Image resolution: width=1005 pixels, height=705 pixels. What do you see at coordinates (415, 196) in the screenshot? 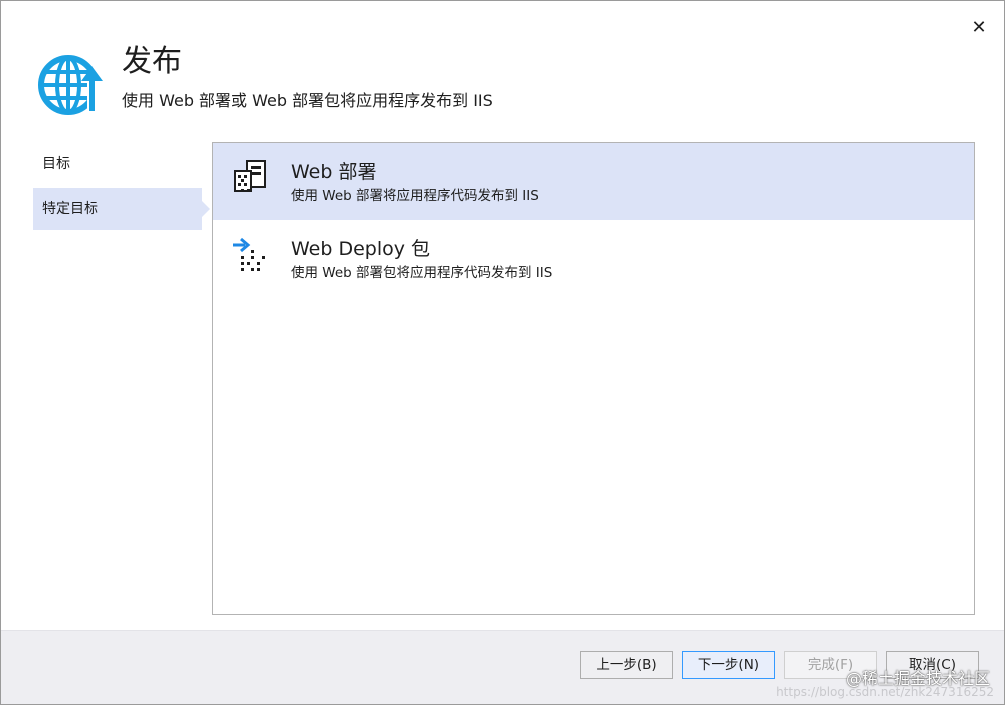
I see `option-description: 使用 Web 部署将应用程序代码发布到 IIS` at bounding box center [415, 196].